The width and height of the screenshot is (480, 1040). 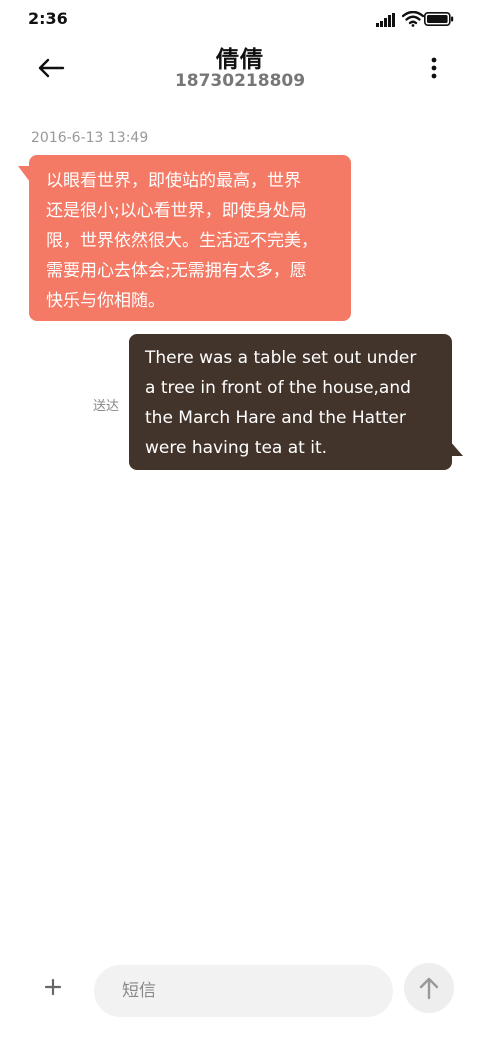 What do you see at coordinates (240, 19) in the screenshot?
I see `status-bar: 2:36` at bounding box center [240, 19].